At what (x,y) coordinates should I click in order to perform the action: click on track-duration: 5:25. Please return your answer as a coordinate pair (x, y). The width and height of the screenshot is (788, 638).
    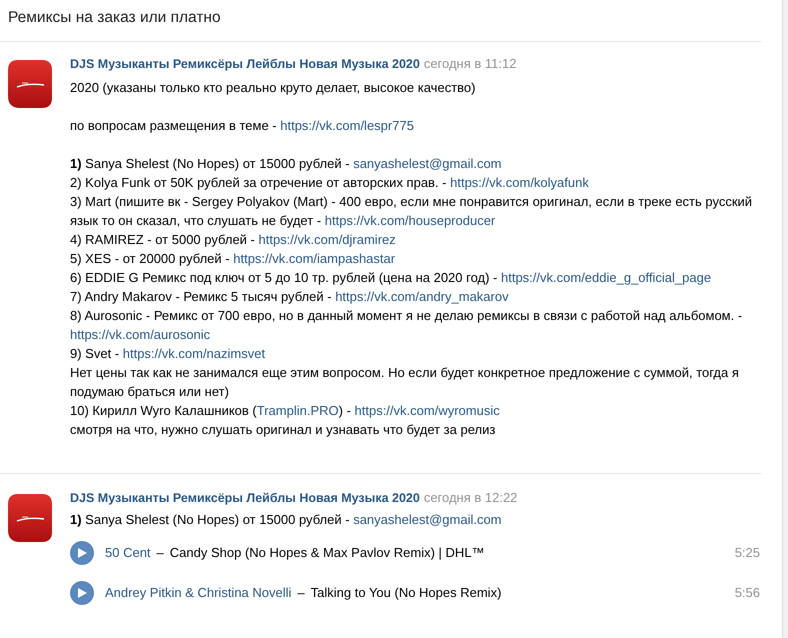
    Looking at the image, I should click on (747, 553).